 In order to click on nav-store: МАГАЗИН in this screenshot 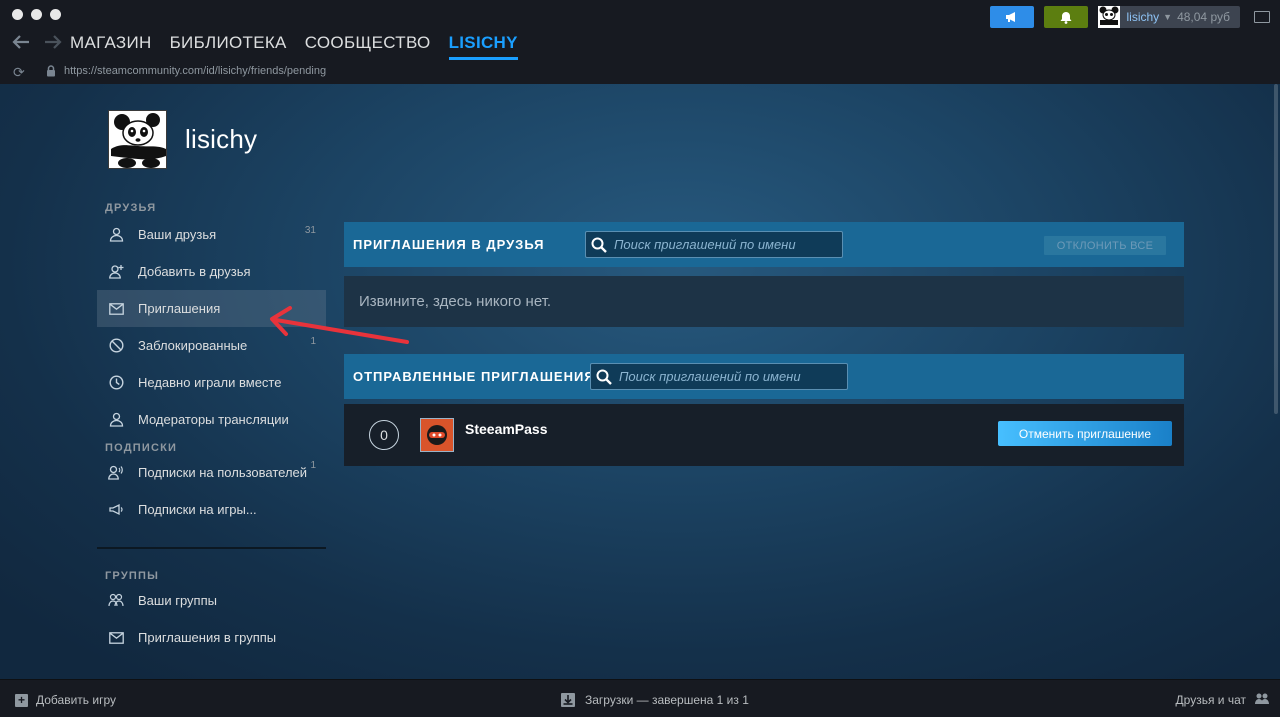, I will do `click(111, 46)`.